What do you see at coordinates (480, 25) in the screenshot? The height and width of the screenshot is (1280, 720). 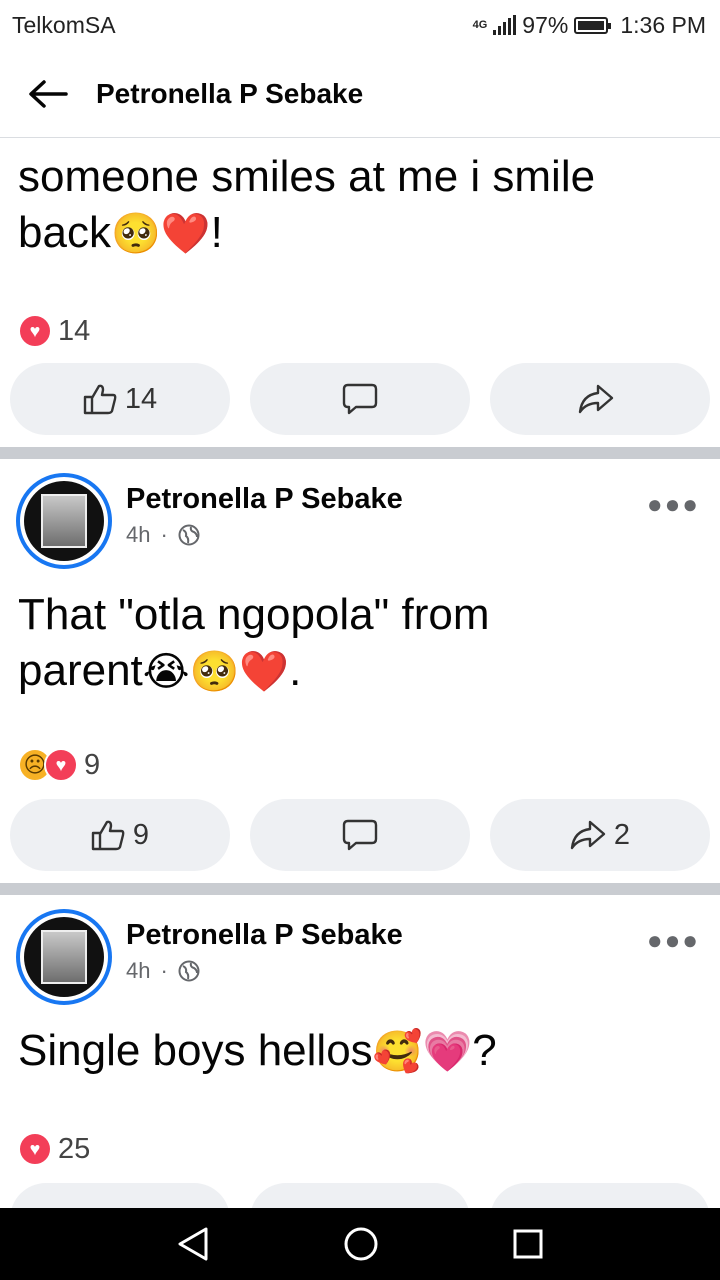 I see `network-type-label: 4G` at bounding box center [480, 25].